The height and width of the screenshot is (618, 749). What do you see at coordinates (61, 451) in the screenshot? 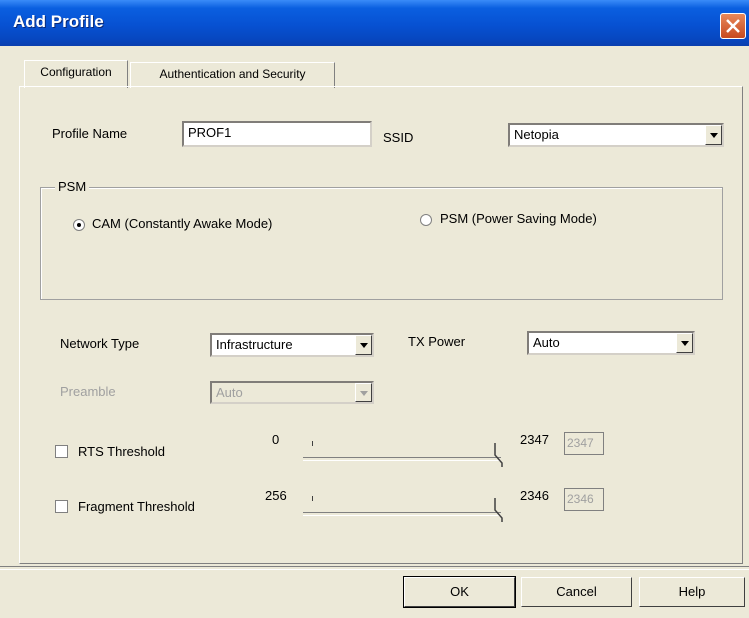
I see `rts-threshold-checkbox` at bounding box center [61, 451].